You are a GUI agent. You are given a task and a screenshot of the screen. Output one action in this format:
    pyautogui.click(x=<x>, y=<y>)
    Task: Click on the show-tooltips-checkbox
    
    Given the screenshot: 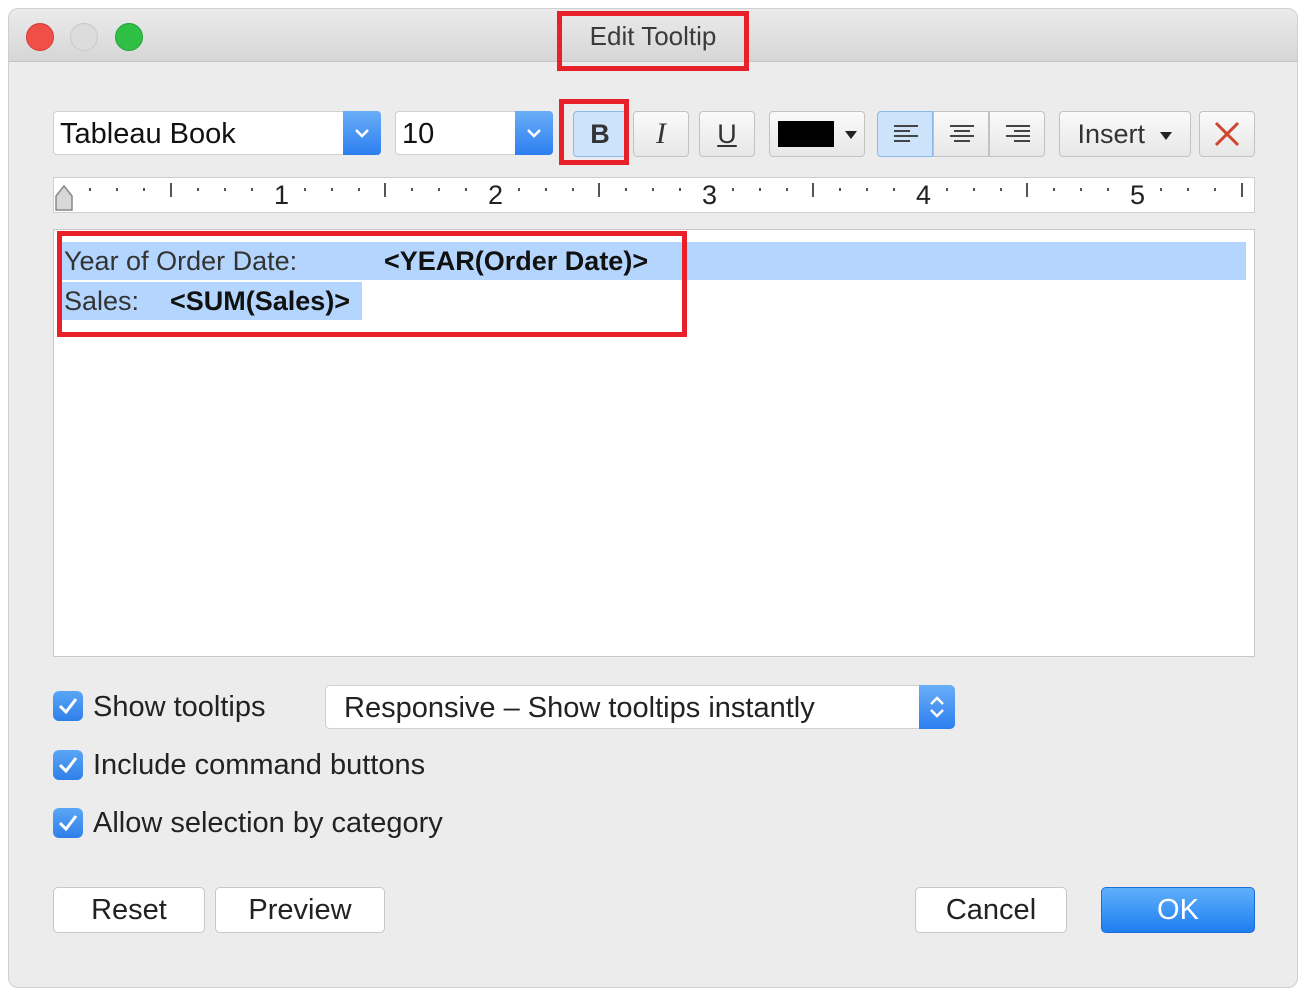 What is the action you would take?
    pyautogui.click(x=68, y=706)
    